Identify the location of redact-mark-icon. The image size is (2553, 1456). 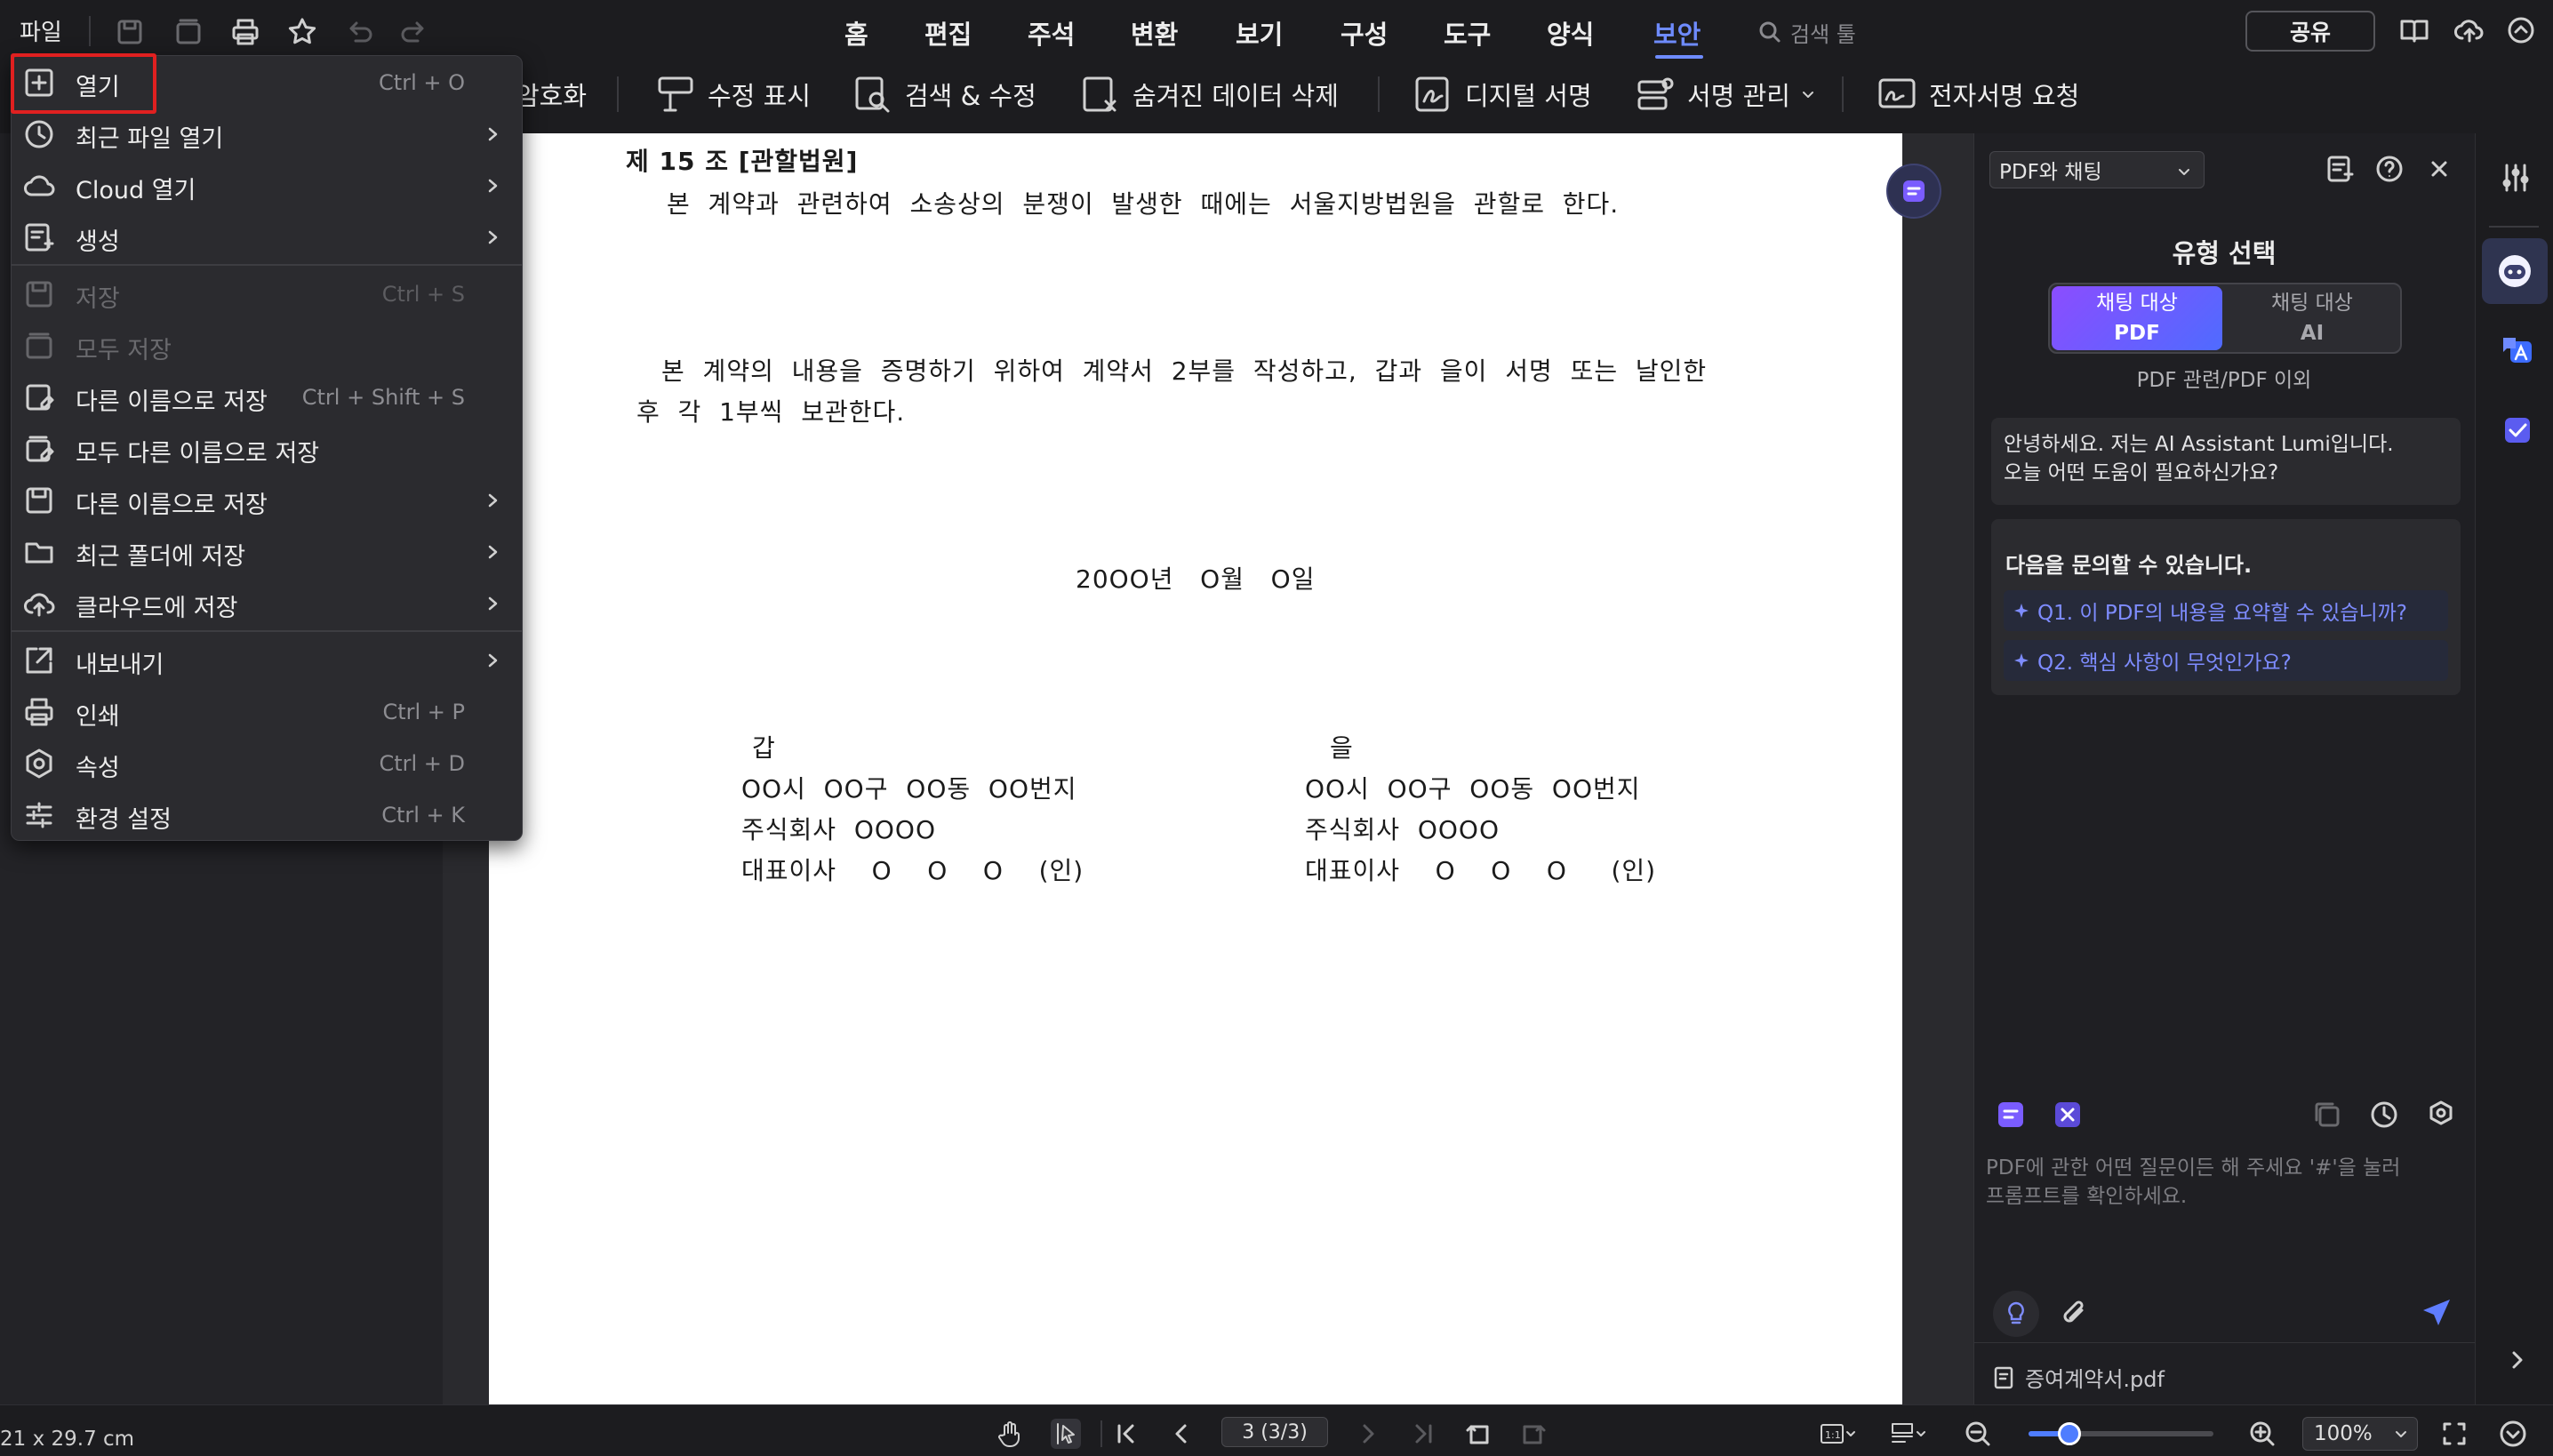
(675, 94).